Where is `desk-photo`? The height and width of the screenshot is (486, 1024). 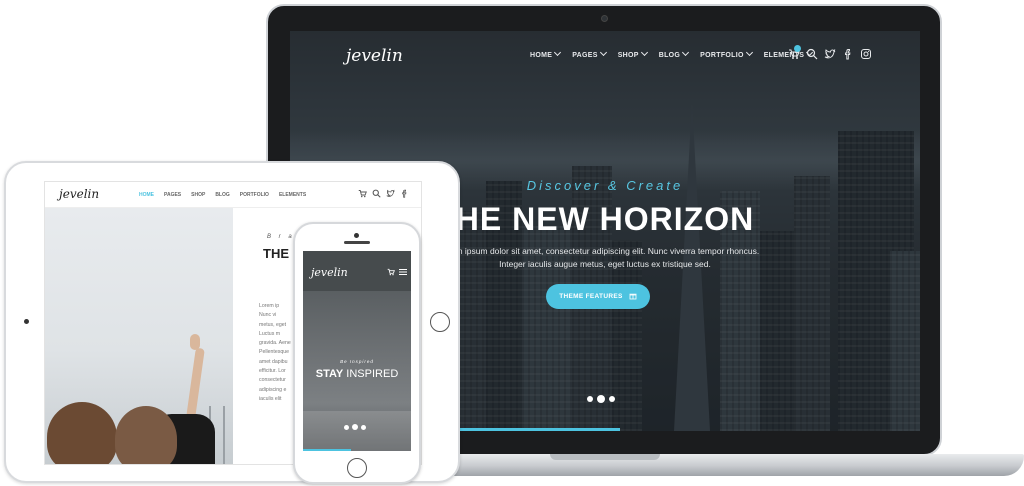 desk-photo is located at coordinates (357, 431).